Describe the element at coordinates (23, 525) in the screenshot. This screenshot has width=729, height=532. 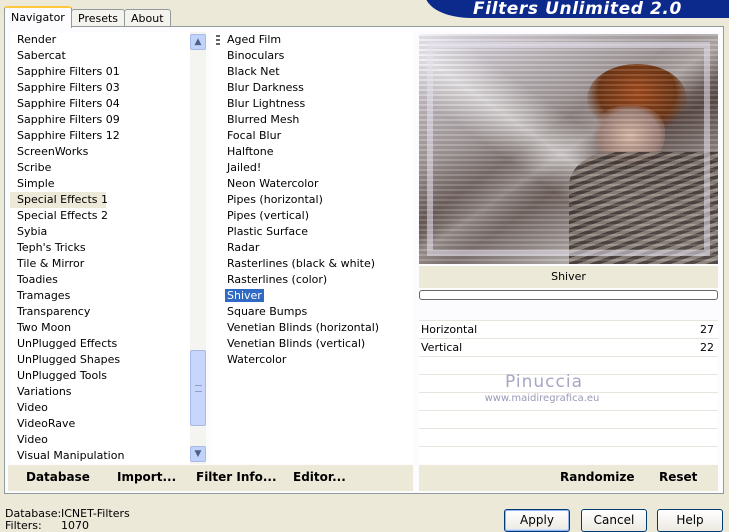
I see `filters-label: Filters:` at that location.